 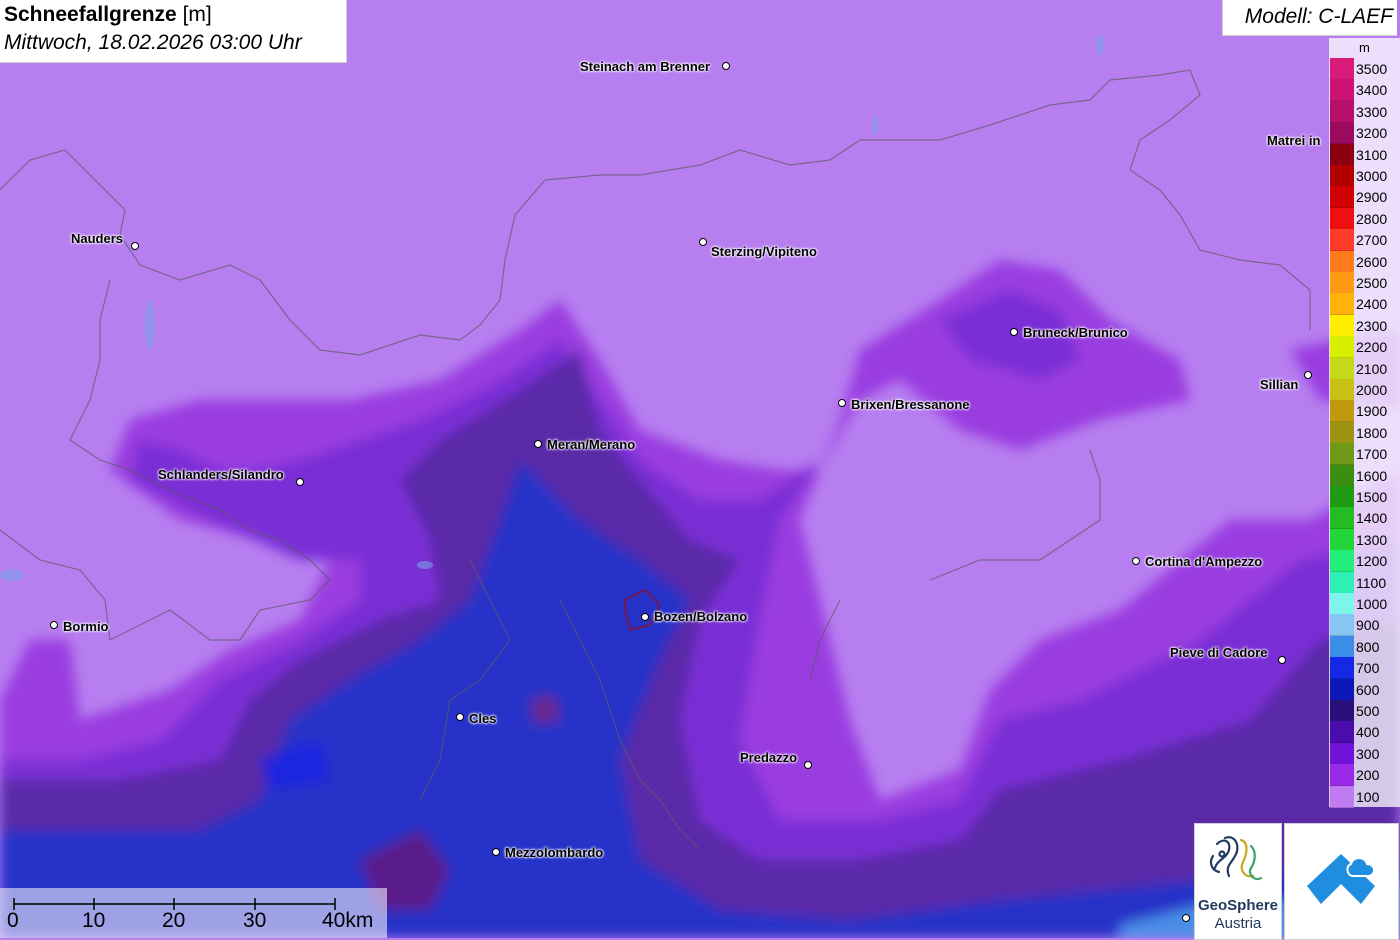 What do you see at coordinates (1365, 582) in the screenshot?
I see `legend-row: 1100` at bounding box center [1365, 582].